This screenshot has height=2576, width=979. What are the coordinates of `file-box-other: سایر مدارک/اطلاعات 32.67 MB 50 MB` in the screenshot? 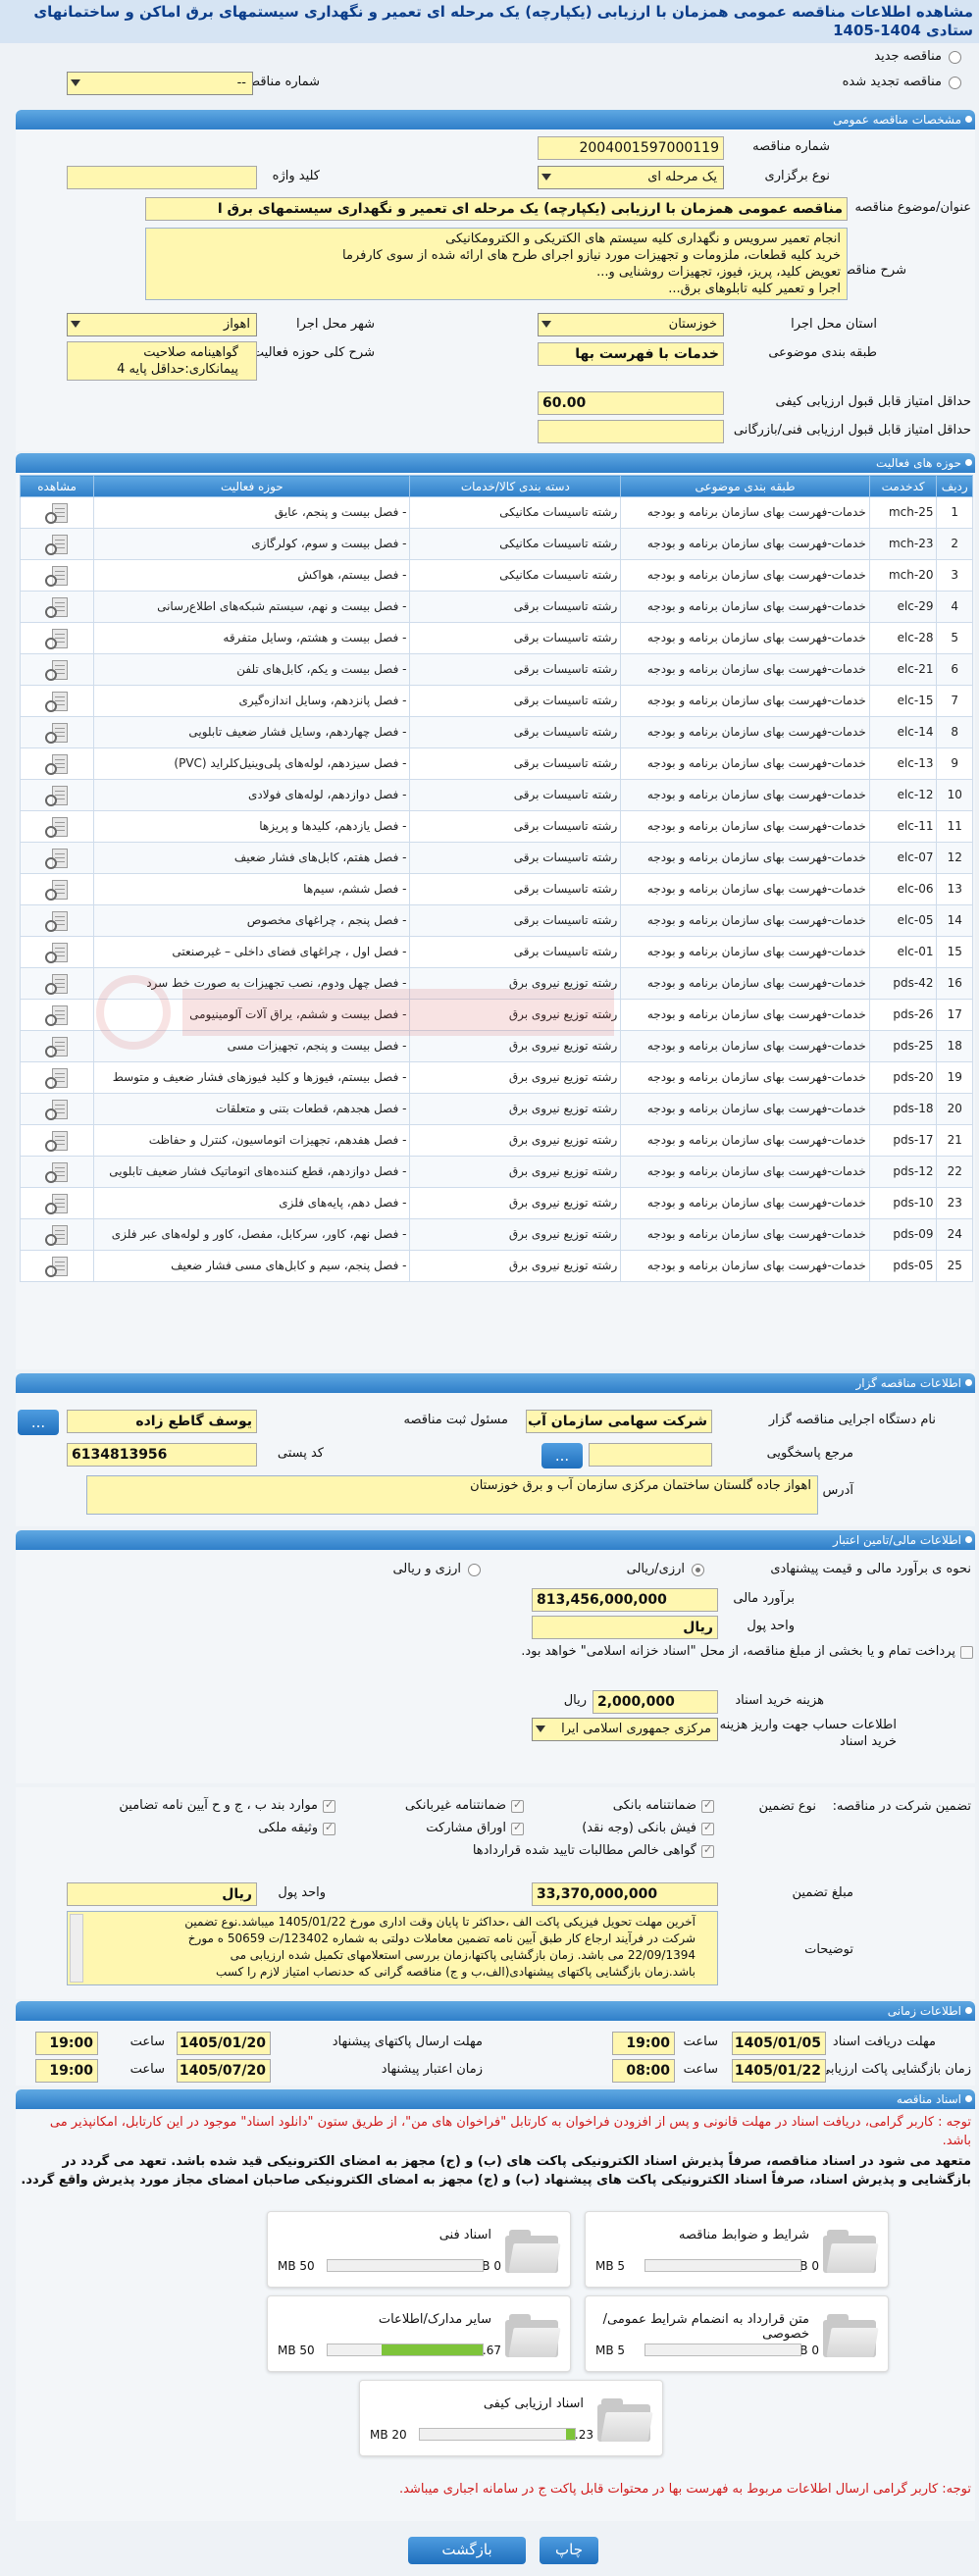 It's located at (419, 2333).